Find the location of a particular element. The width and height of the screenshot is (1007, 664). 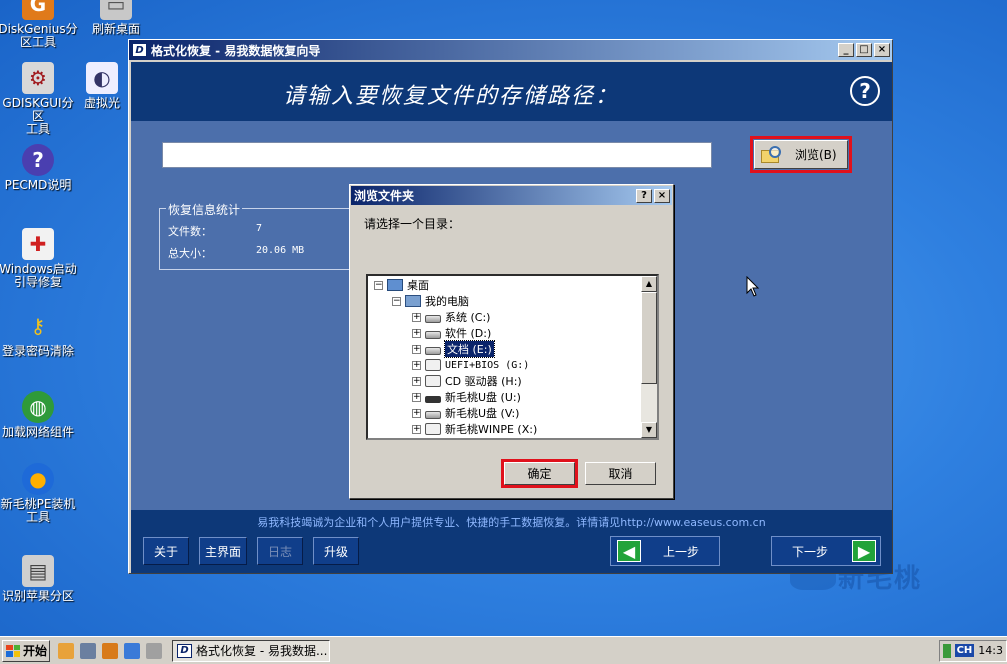

home-button: 主界面 is located at coordinates (223, 551).